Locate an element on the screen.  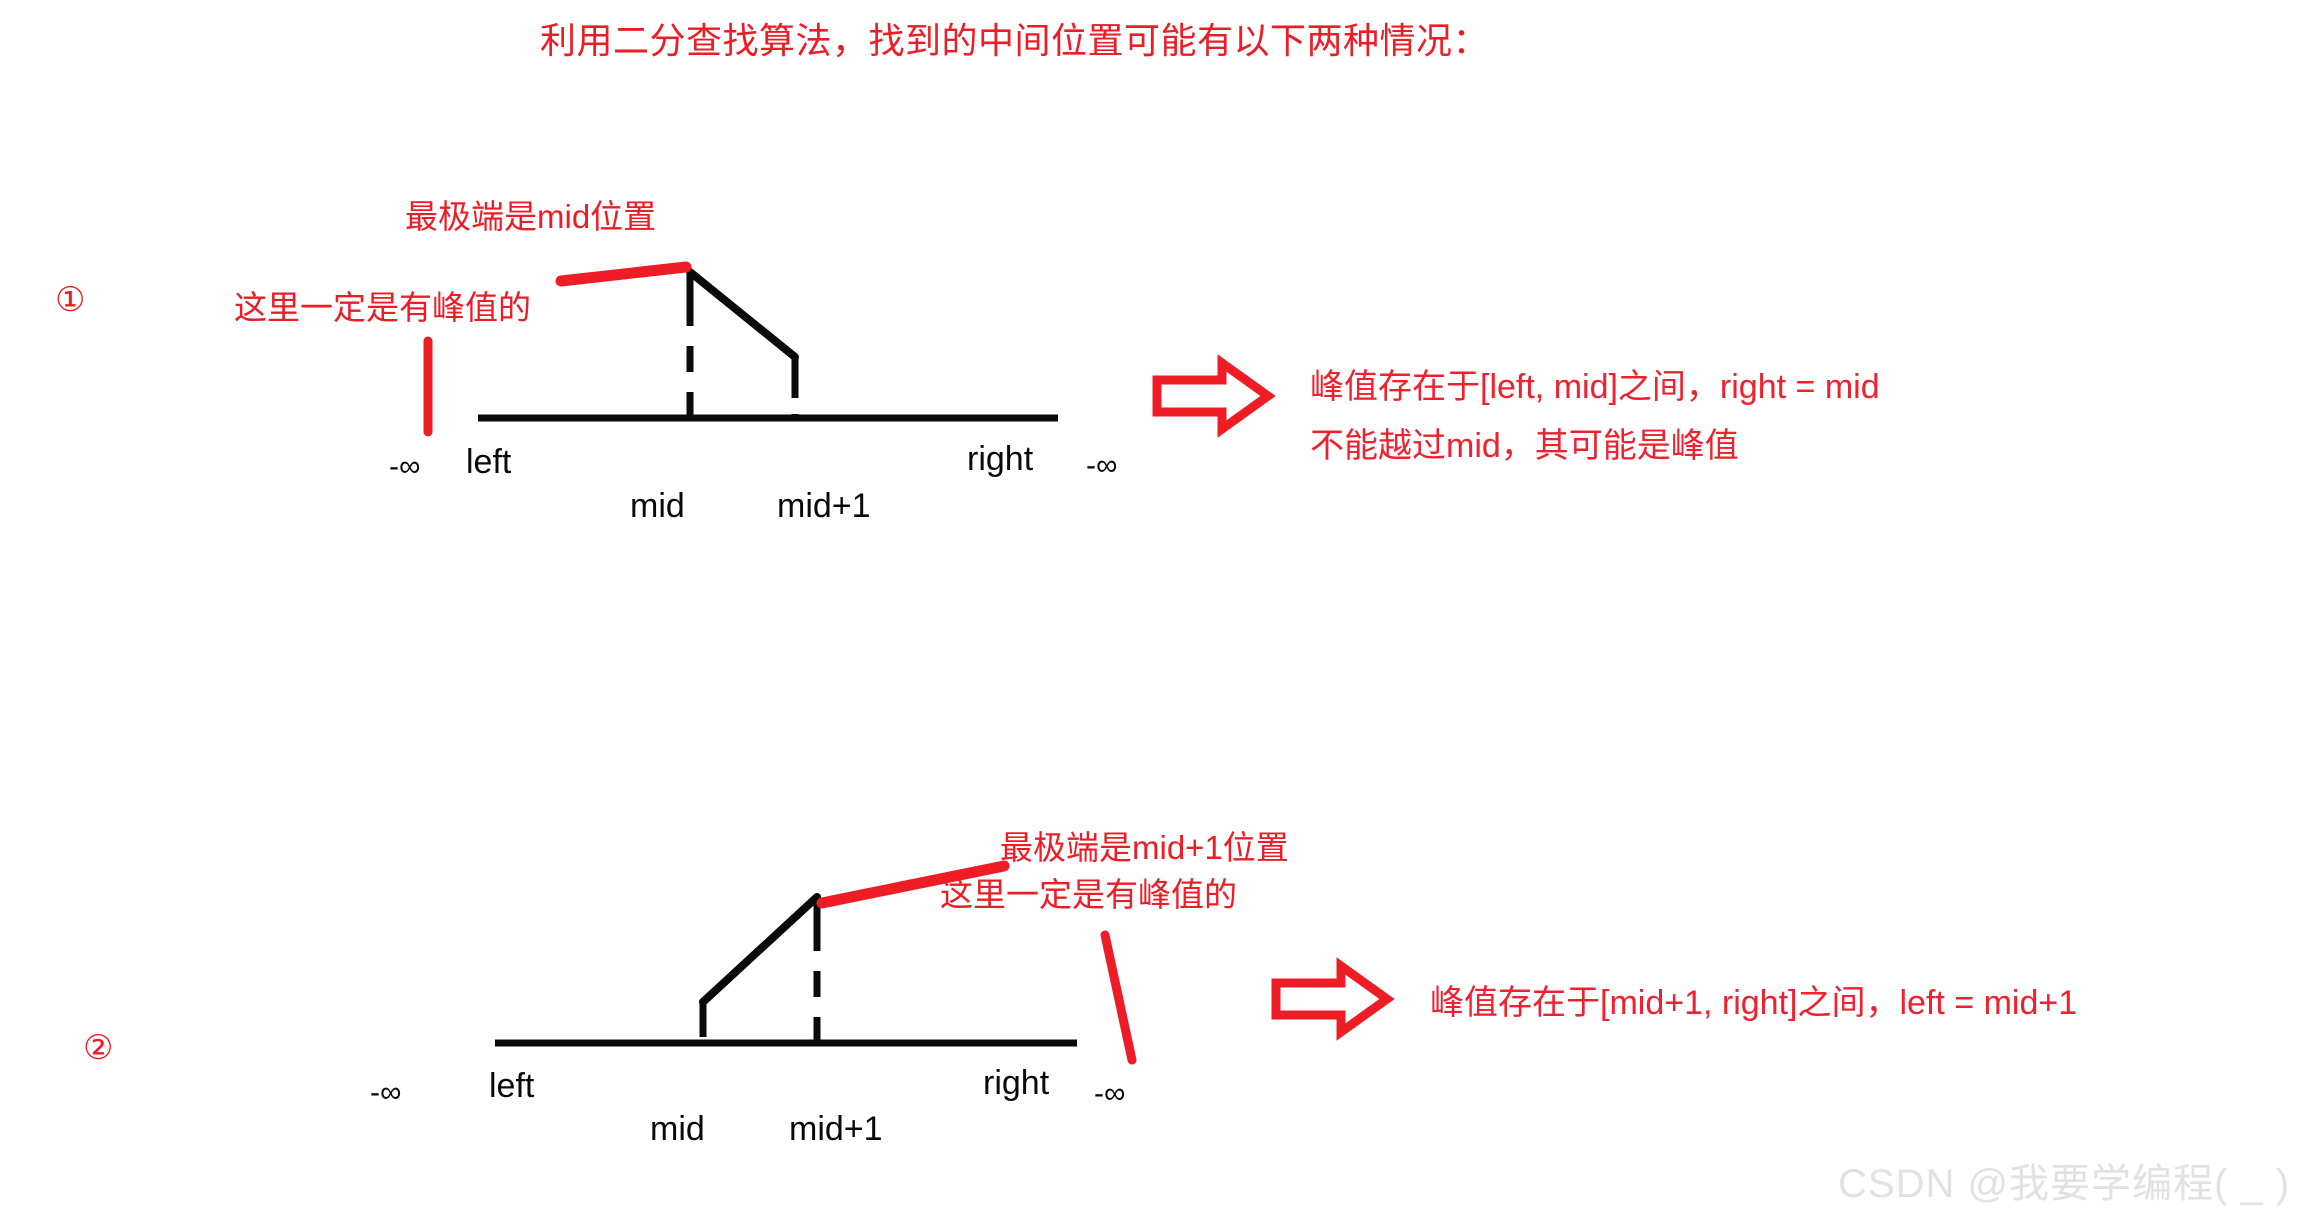
case2-label-mid-plus-1: mid+1 is located at coordinates (836, 1129).